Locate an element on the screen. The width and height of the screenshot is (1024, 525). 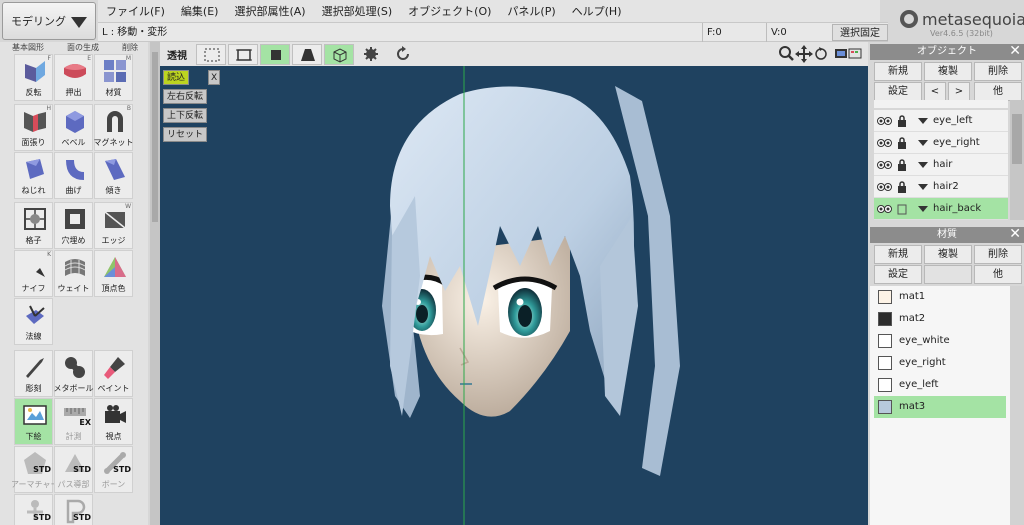
material-row-mat1: mat1 is located at coordinates (940, 297).